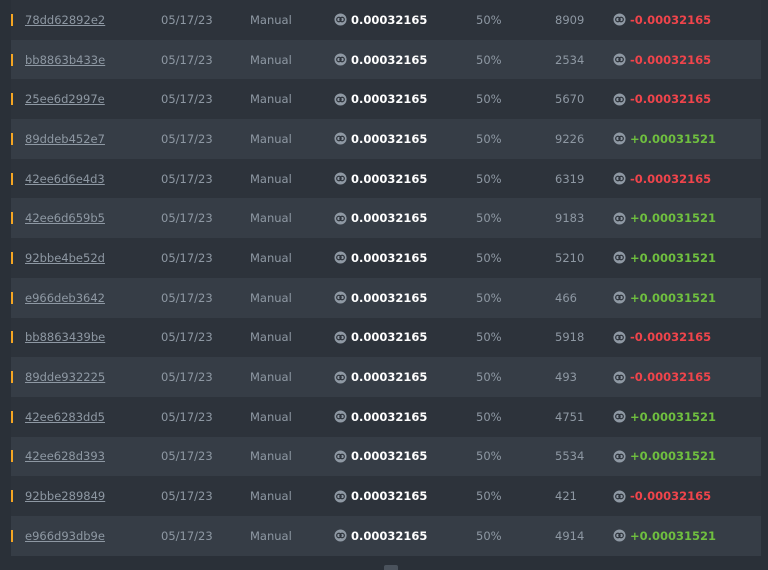  What do you see at coordinates (65, 139) in the screenshot?
I see `bet-id-link: 89ddeb452e7` at bounding box center [65, 139].